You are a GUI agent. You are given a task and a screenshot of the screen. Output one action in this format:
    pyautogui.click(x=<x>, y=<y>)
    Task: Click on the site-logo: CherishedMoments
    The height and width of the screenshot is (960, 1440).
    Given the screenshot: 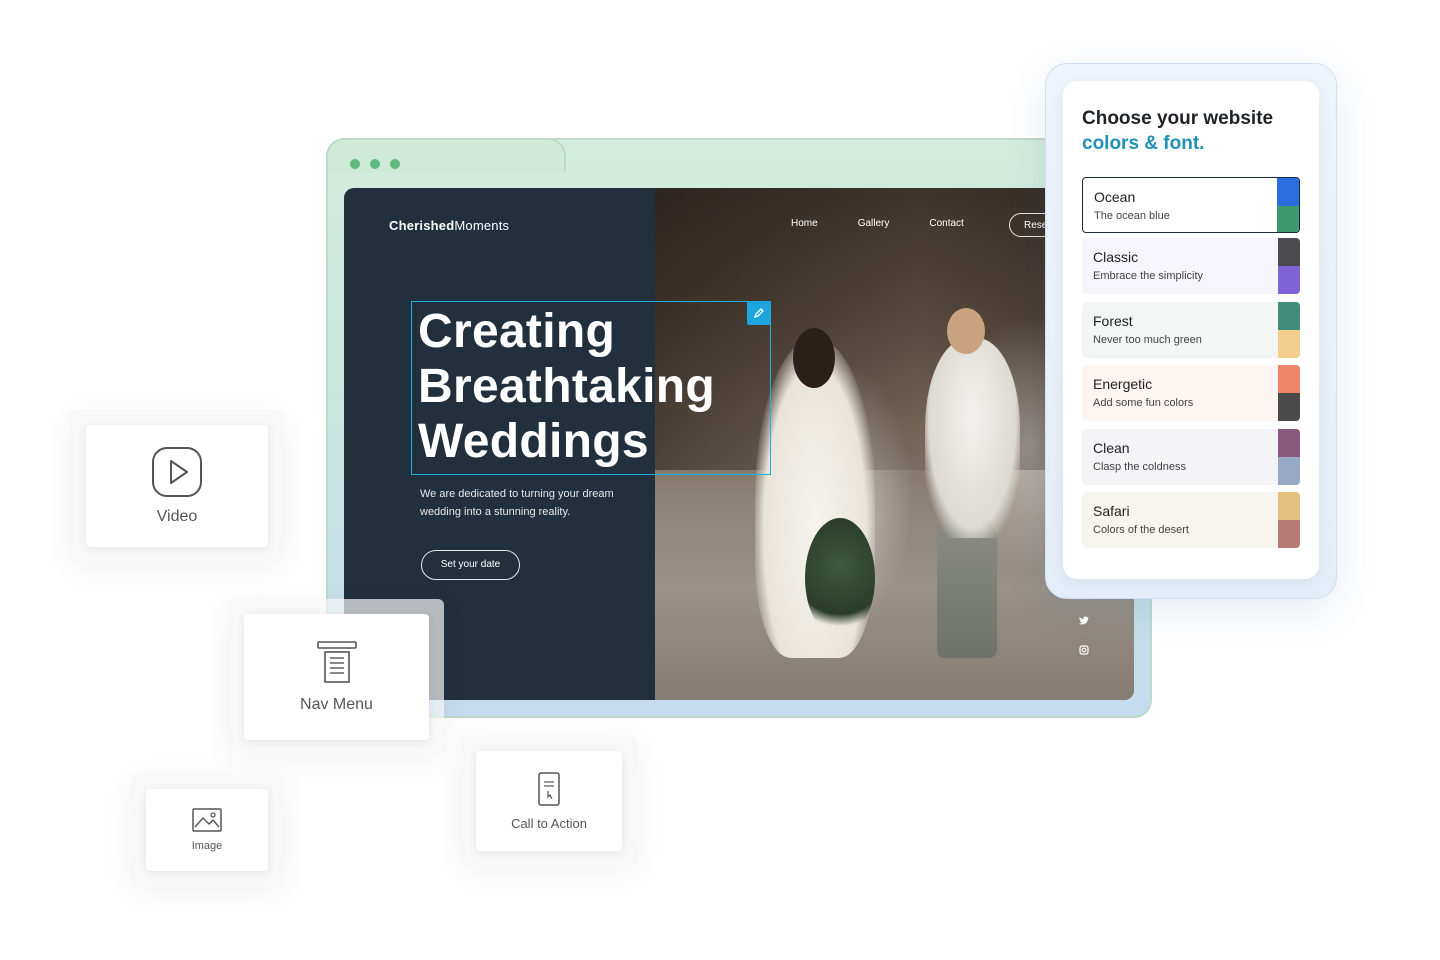 What is the action you would take?
    pyautogui.click(x=449, y=225)
    